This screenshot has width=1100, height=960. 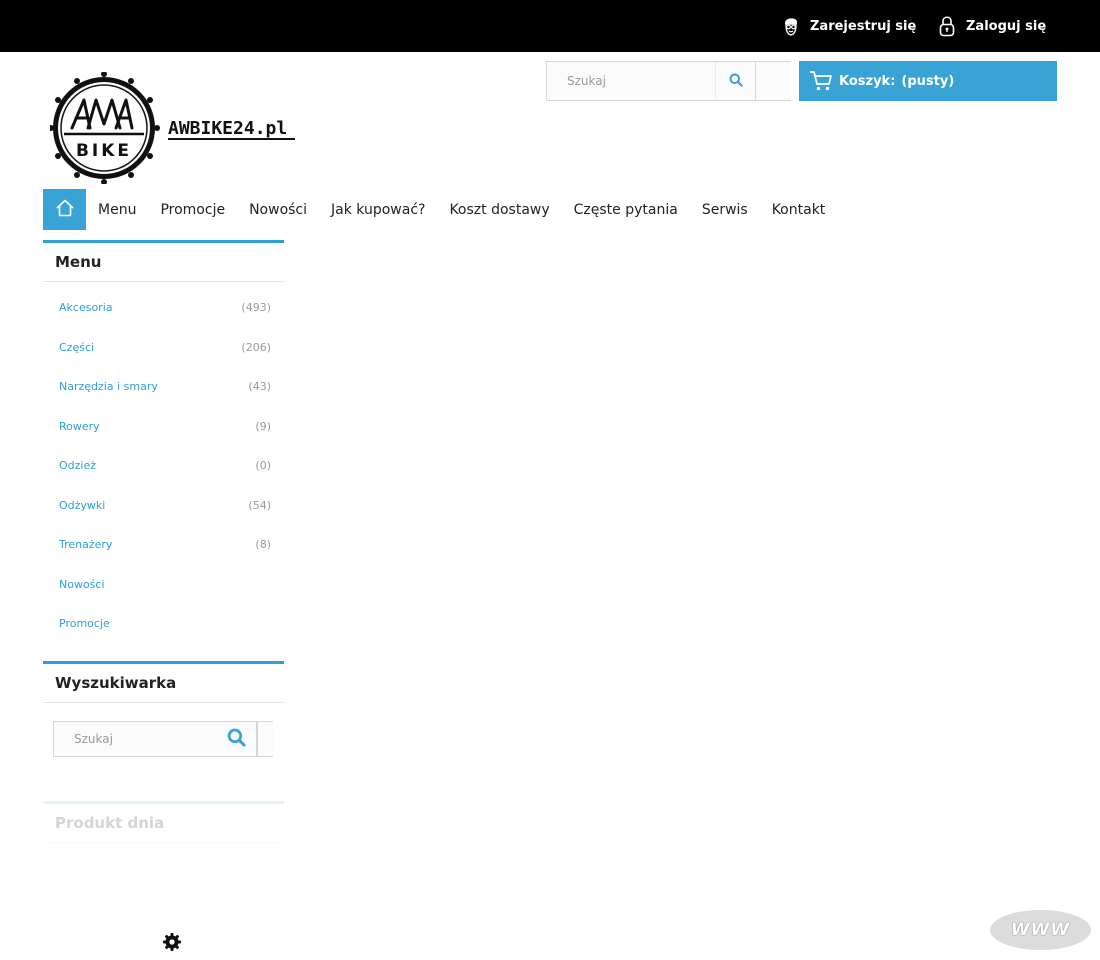 What do you see at coordinates (108, 387) in the screenshot?
I see `category-name: Narzędzia i smary` at bounding box center [108, 387].